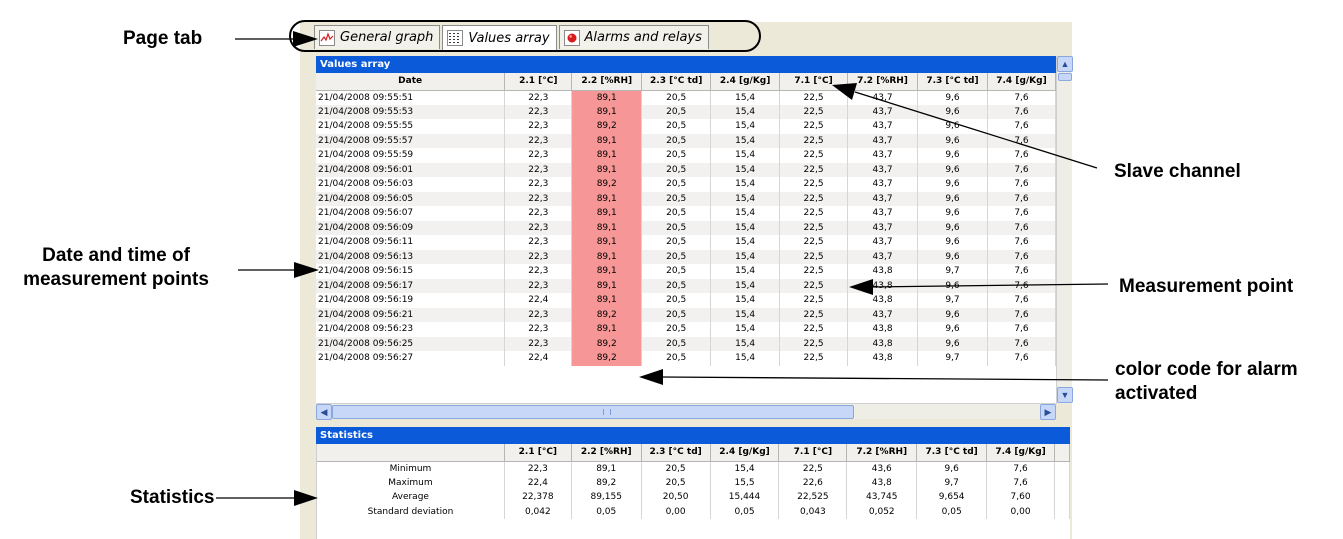 This screenshot has height=539, width=1343. Describe the element at coordinates (116, 279) in the screenshot. I see `annotation-date-time-line2: measurement points` at that location.